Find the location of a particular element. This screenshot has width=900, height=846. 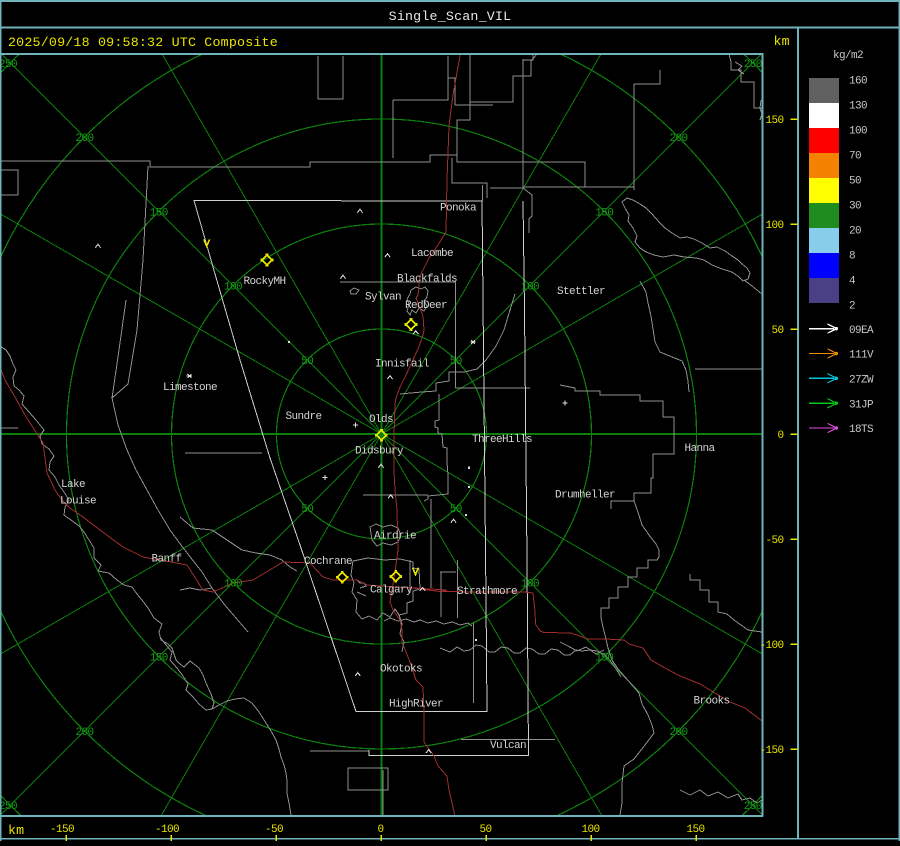

svg-text: Vulcan is located at coordinates (508, 746).